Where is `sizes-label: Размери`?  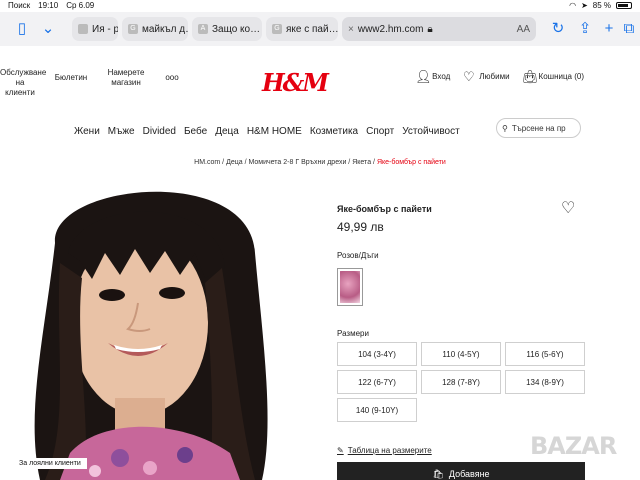
sizes-label: Размери is located at coordinates (353, 333).